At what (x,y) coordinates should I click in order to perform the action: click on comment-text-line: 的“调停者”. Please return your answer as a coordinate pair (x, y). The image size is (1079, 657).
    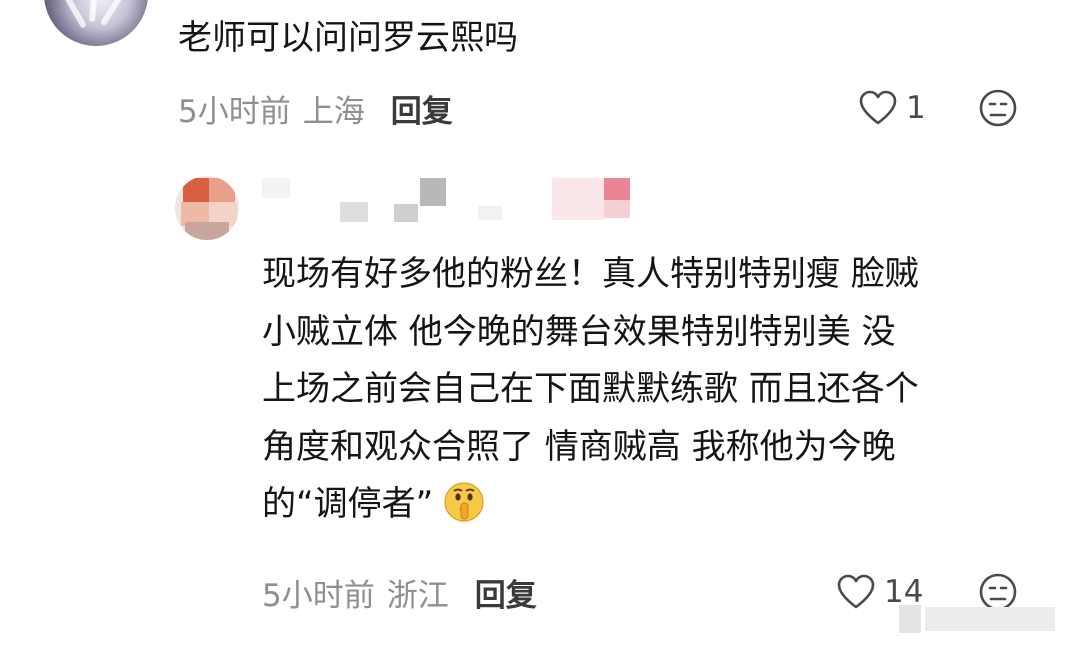
    Looking at the image, I should click on (348, 504).